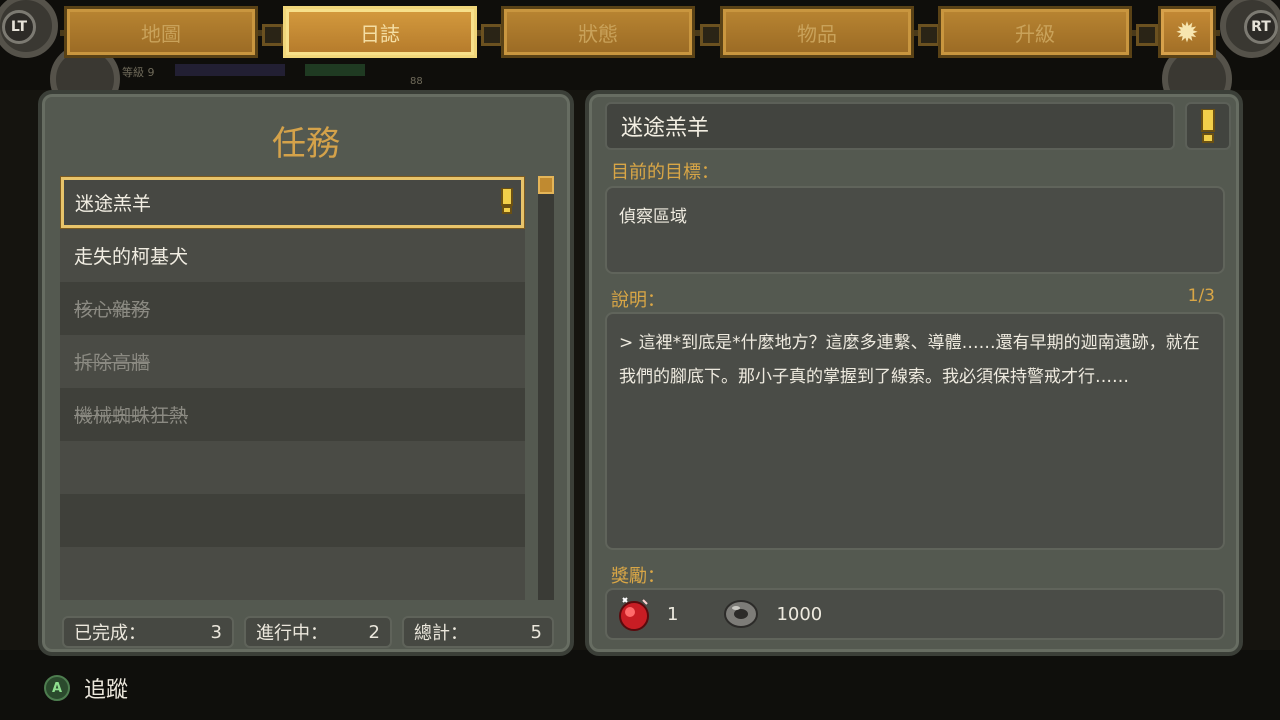 This screenshot has width=1280, height=720. What do you see at coordinates (161, 32) in the screenshot?
I see `tab-map: 地圖` at bounding box center [161, 32].